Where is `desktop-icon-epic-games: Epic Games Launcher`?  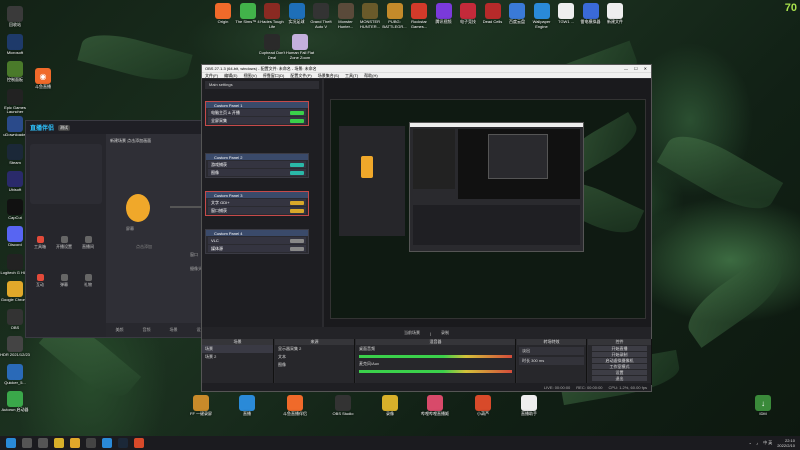 desktop-icon-epic-games: Epic Games Launcher is located at coordinates (15, 101).